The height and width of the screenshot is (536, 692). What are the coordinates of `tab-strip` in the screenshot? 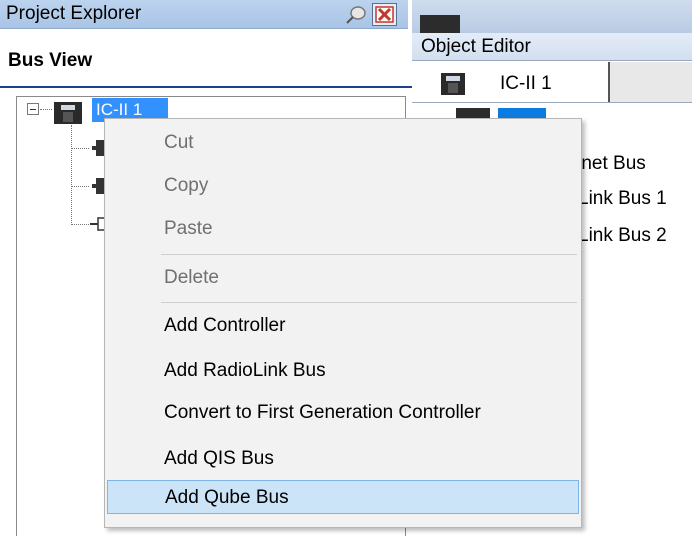 It's located at (651, 82).